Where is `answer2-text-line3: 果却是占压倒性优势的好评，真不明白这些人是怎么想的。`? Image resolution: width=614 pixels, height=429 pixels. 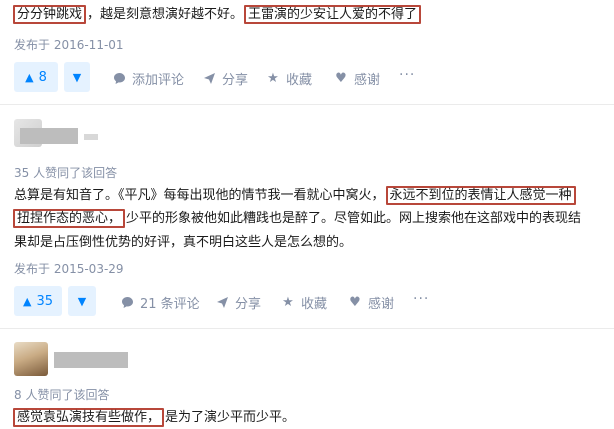 answer2-text-line3: 果却是占压倒性优势的好评，真不明白这些人是怎么想的。 is located at coordinates (183, 242).